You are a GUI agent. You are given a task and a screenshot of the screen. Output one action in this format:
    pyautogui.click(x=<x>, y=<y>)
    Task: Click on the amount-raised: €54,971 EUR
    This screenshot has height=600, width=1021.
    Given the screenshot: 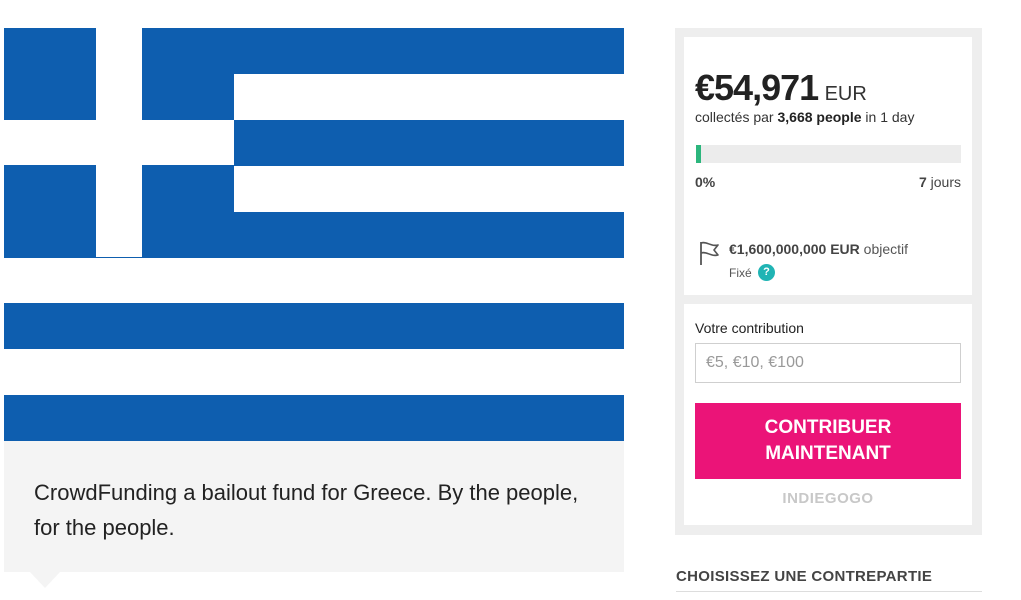 What is the action you would take?
    pyautogui.click(x=781, y=88)
    